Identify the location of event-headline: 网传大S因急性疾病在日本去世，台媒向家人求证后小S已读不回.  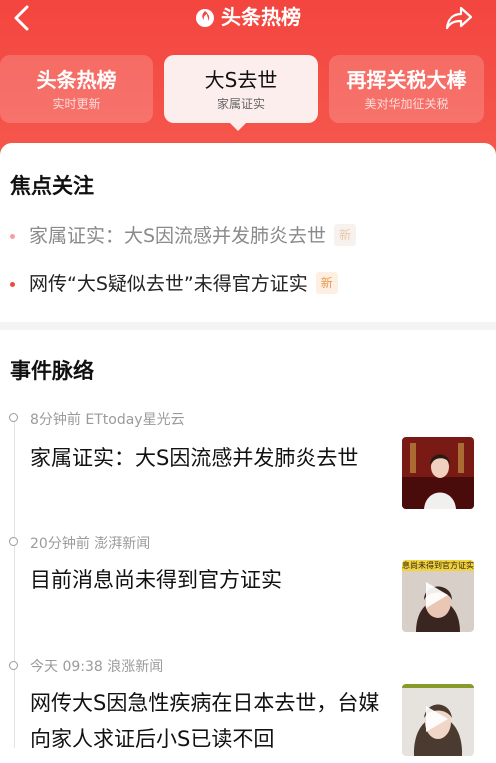
(205, 721).